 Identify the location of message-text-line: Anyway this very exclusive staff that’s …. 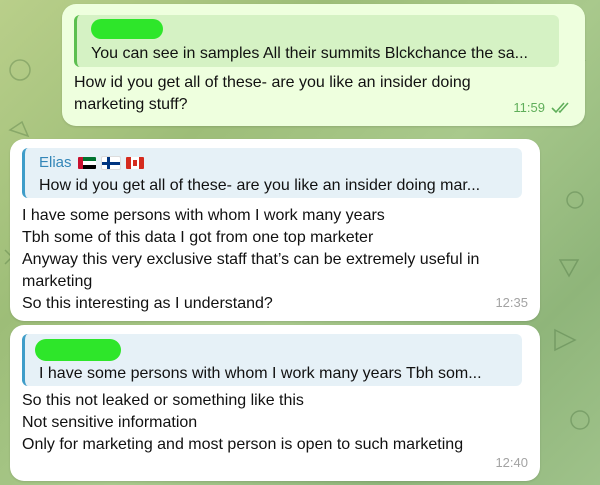
(251, 259).